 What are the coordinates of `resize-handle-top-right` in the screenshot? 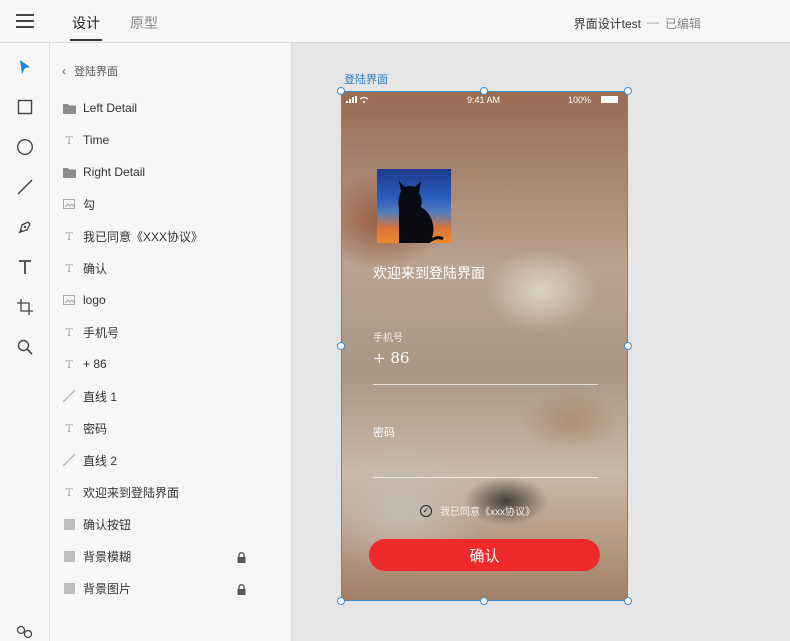 It's located at (628, 91).